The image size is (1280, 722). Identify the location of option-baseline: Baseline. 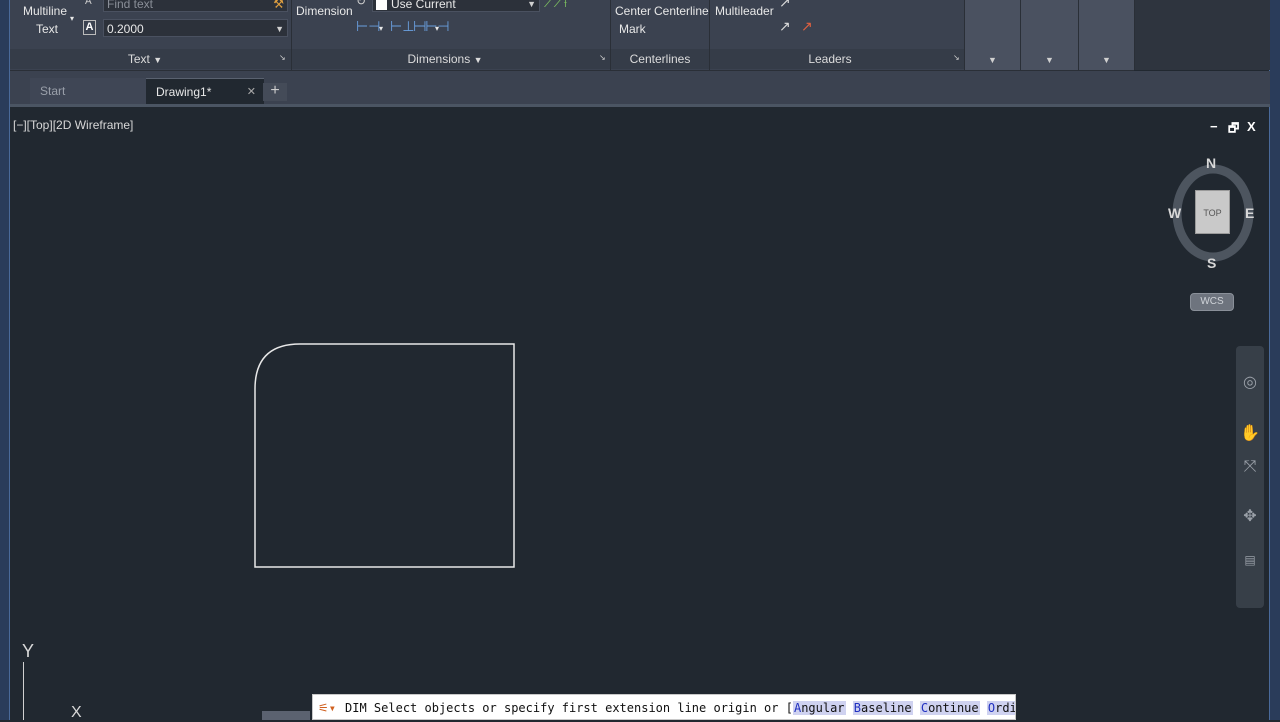
(882, 708).